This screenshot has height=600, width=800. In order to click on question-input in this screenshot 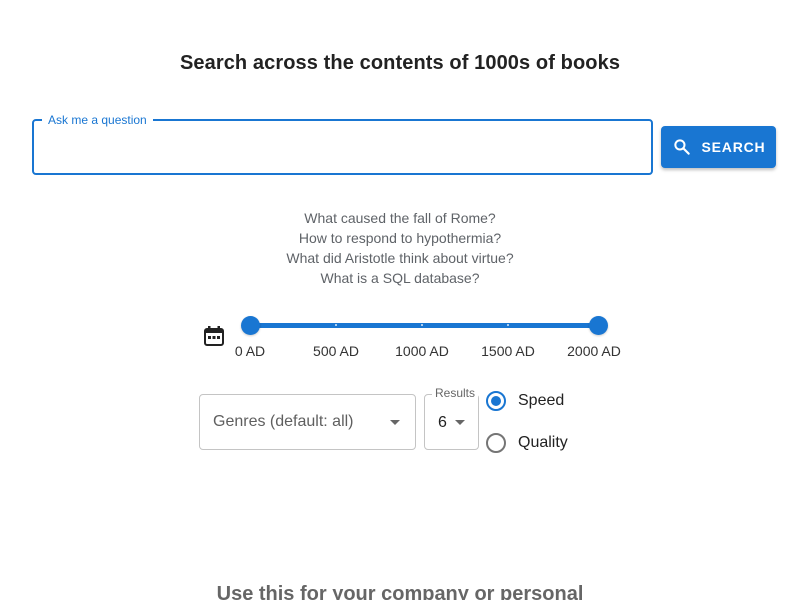, I will do `click(343, 147)`.